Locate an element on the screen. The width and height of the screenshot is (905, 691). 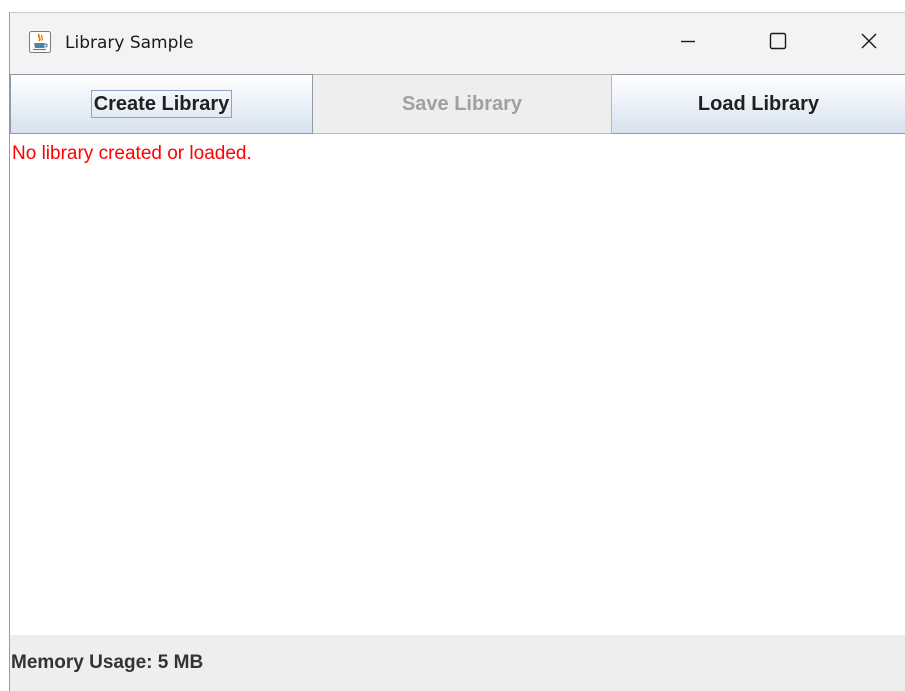
close-icon is located at coordinates (869, 43).